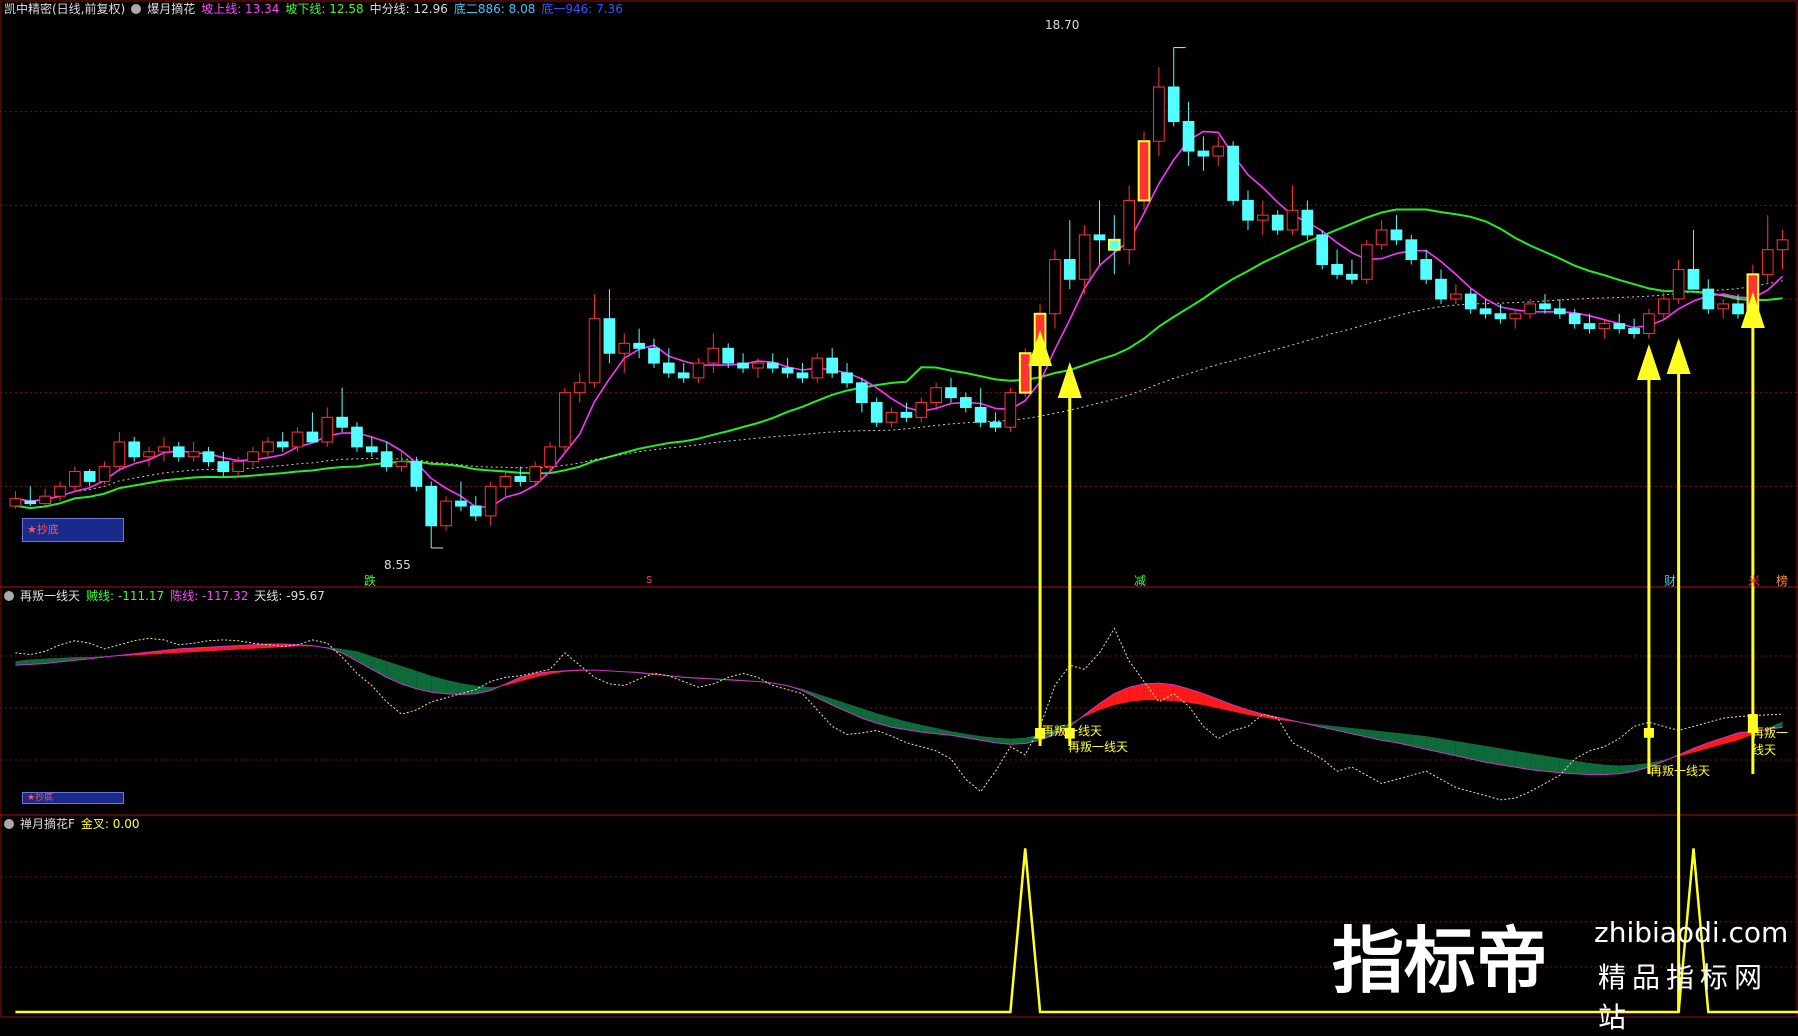 This screenshot has height=1036, width=1798. What do you see at coordinates (1782, 581) in the screenshot?
I see `signal-bang: 榜` at bounding box center [1782, 581].